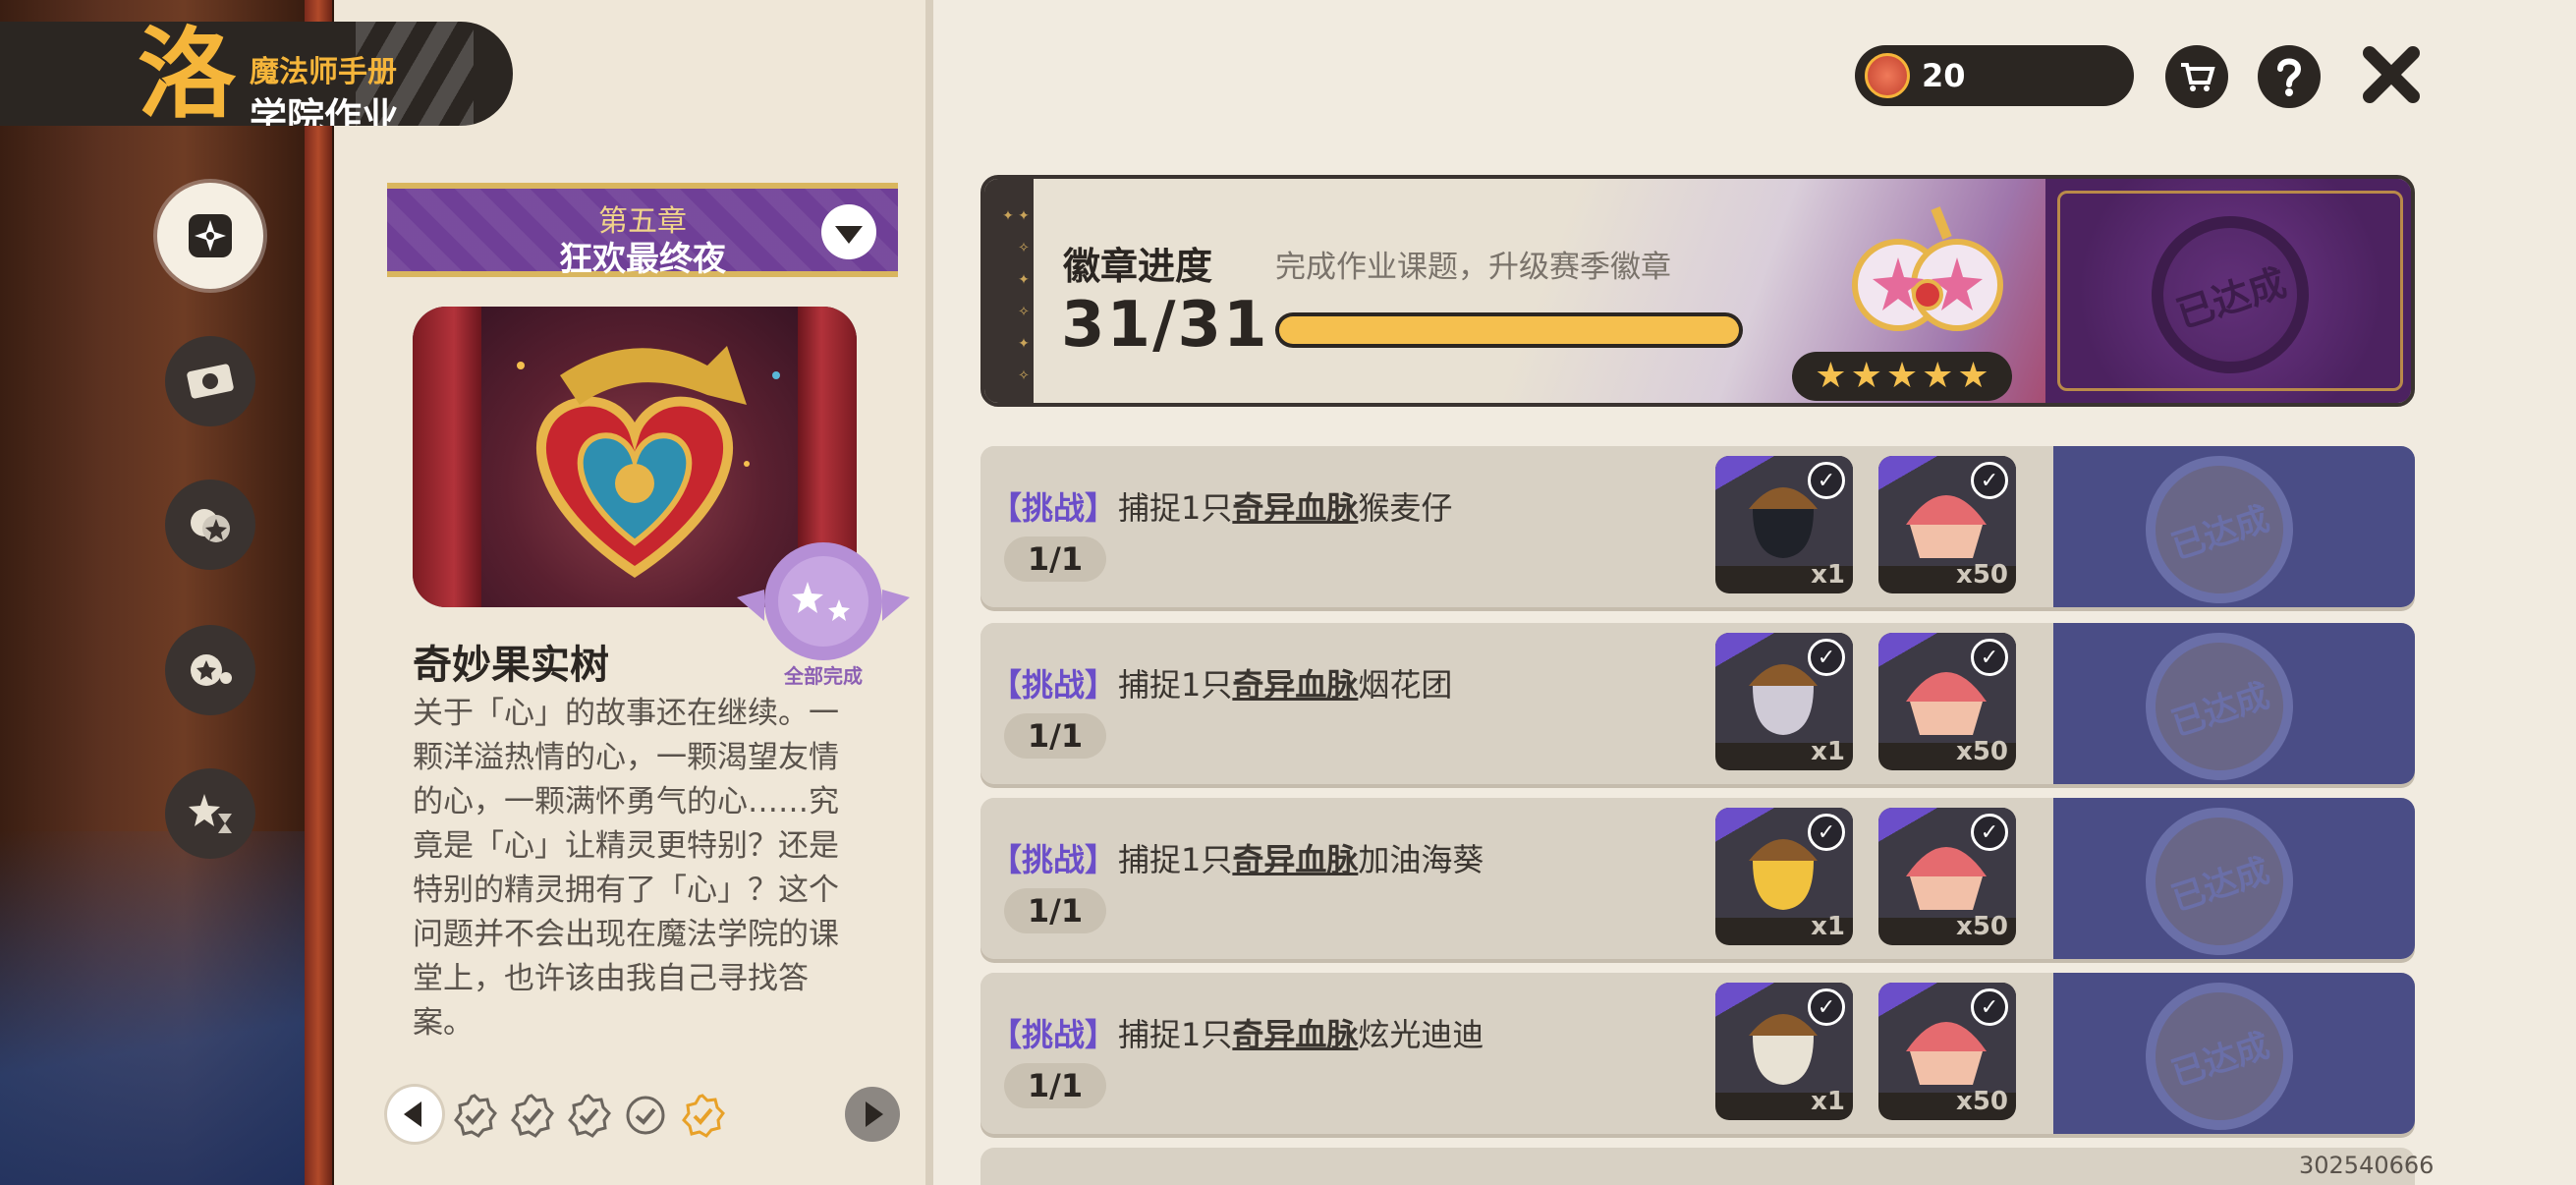 The image size is (2576, 1185). What do you see at coordinates (1138, 266) in the screenshot?
I see `badge-title: 徽章进度` at bounding box center [1138, 266].